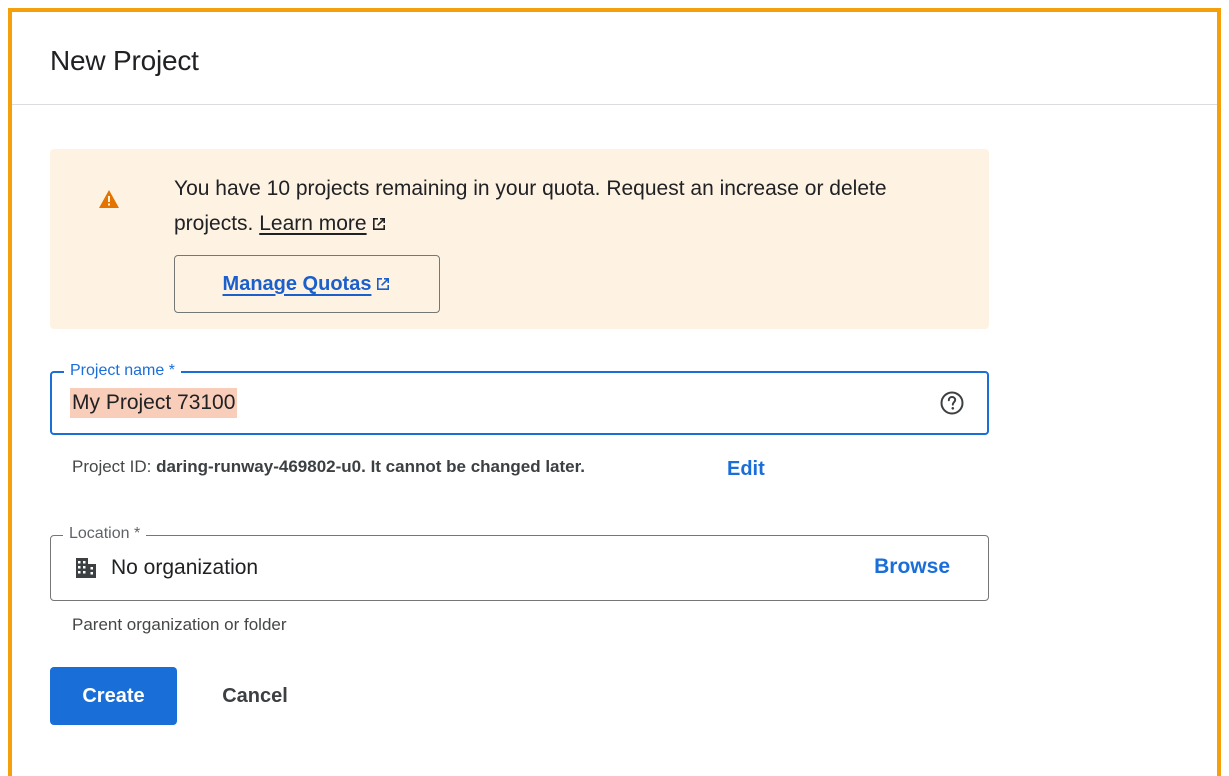 The width and height of the screenshot is (1229, 776). Describe the element at coordinates (261, 466) in the screenshot. I see `project-id-value: daring-runway-469802-u0.` at that location.